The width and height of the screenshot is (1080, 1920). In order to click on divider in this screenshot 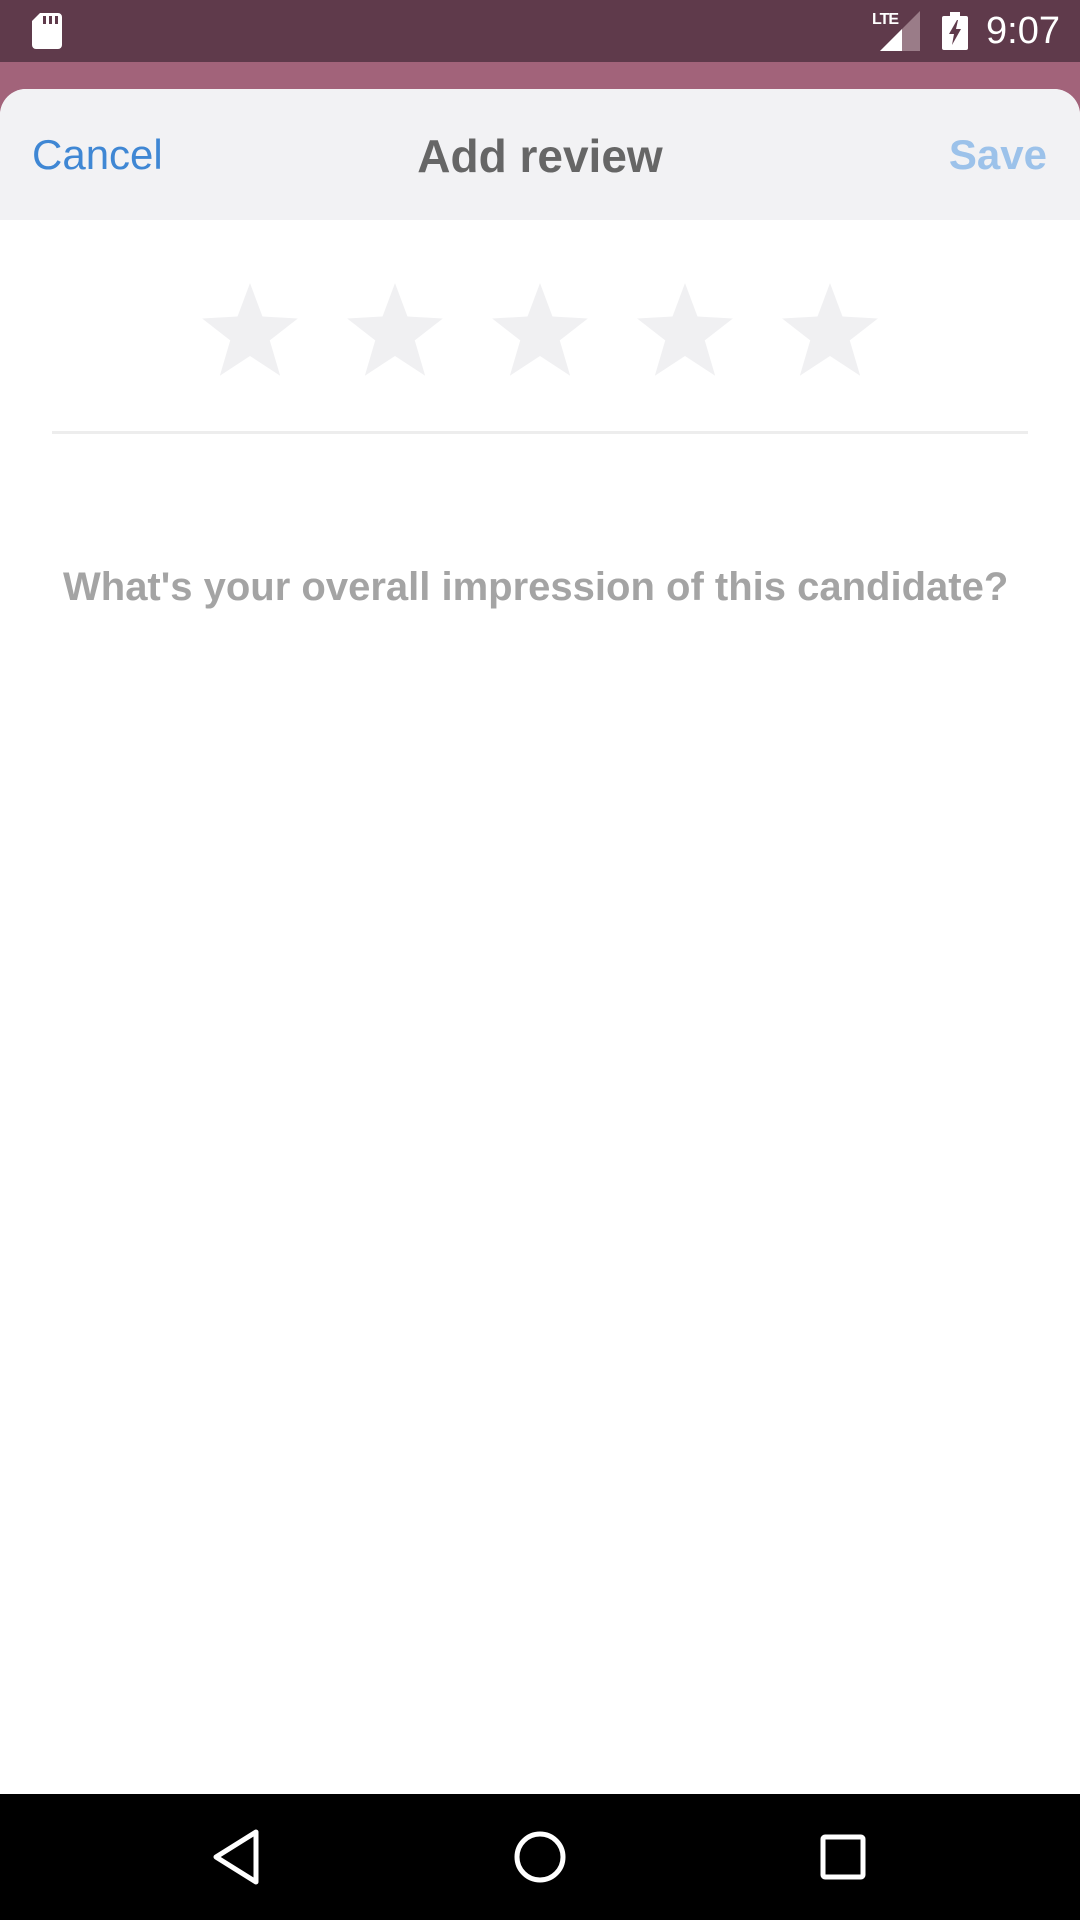, I will do `click(540, 432)`.